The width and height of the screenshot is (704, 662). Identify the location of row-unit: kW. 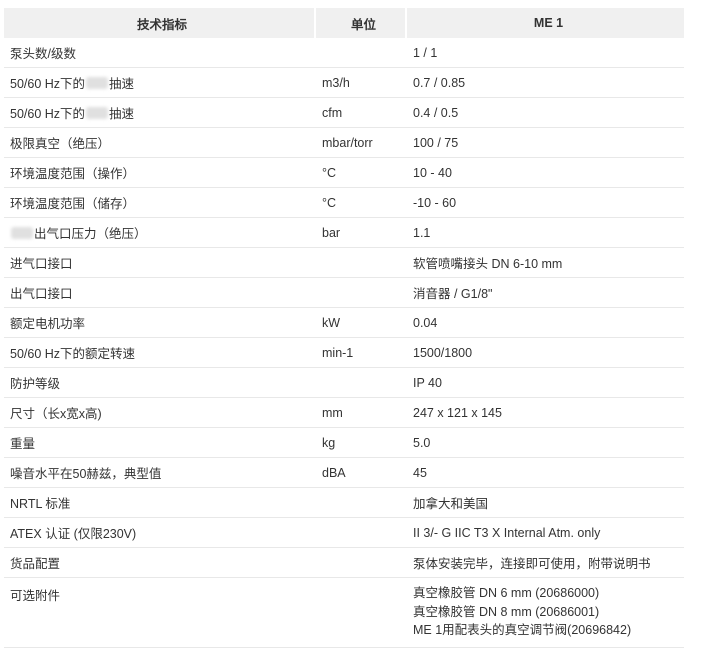
(331, 322).